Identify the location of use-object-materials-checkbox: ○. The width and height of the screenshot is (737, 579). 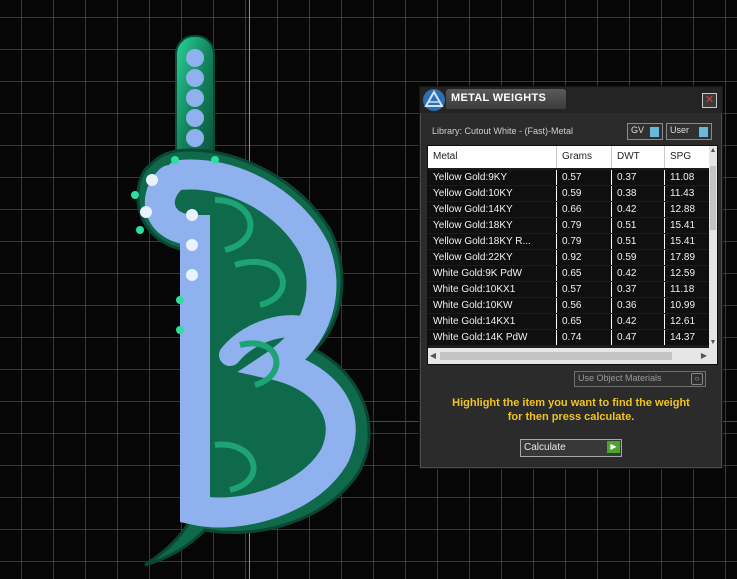
(697, 379).